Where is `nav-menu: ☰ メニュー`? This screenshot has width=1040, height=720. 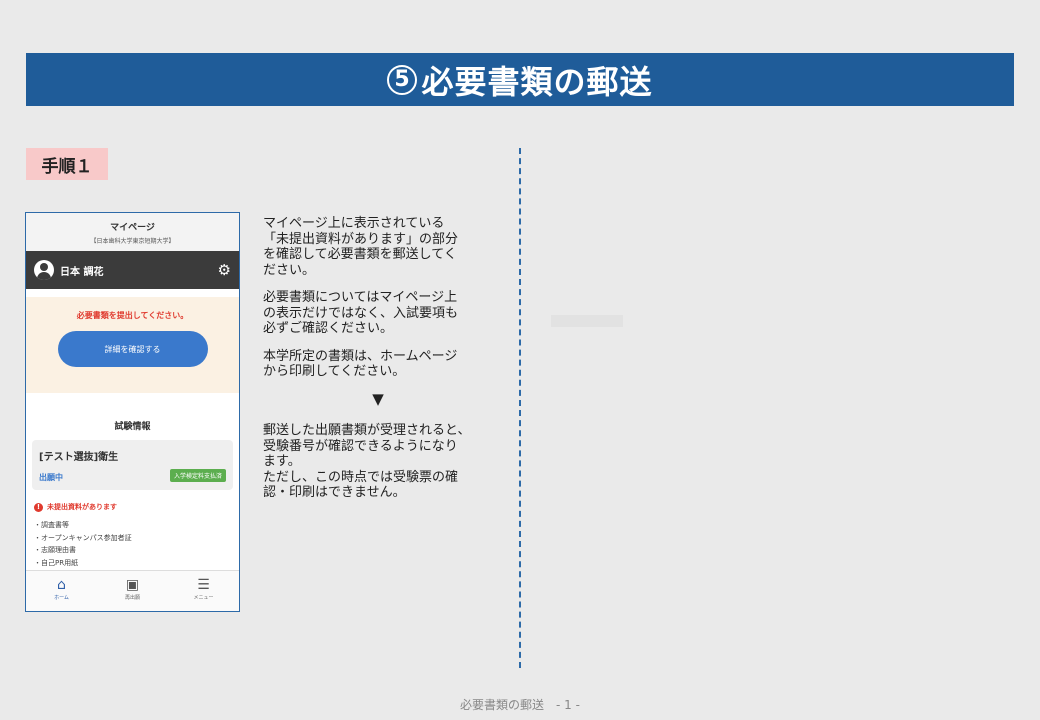
nav-menu: ☰ メニュー is located at coordinates (203, 591).